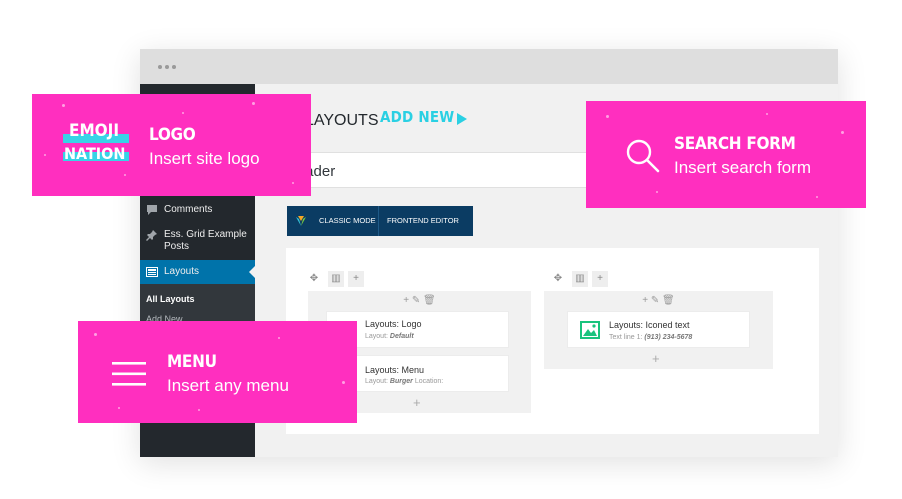 This screenshot has height=499, width=902. Describe the element at coordinates (735, 144) in the screenshot. I see `search-card-title: SEARCH FORM` at that location.